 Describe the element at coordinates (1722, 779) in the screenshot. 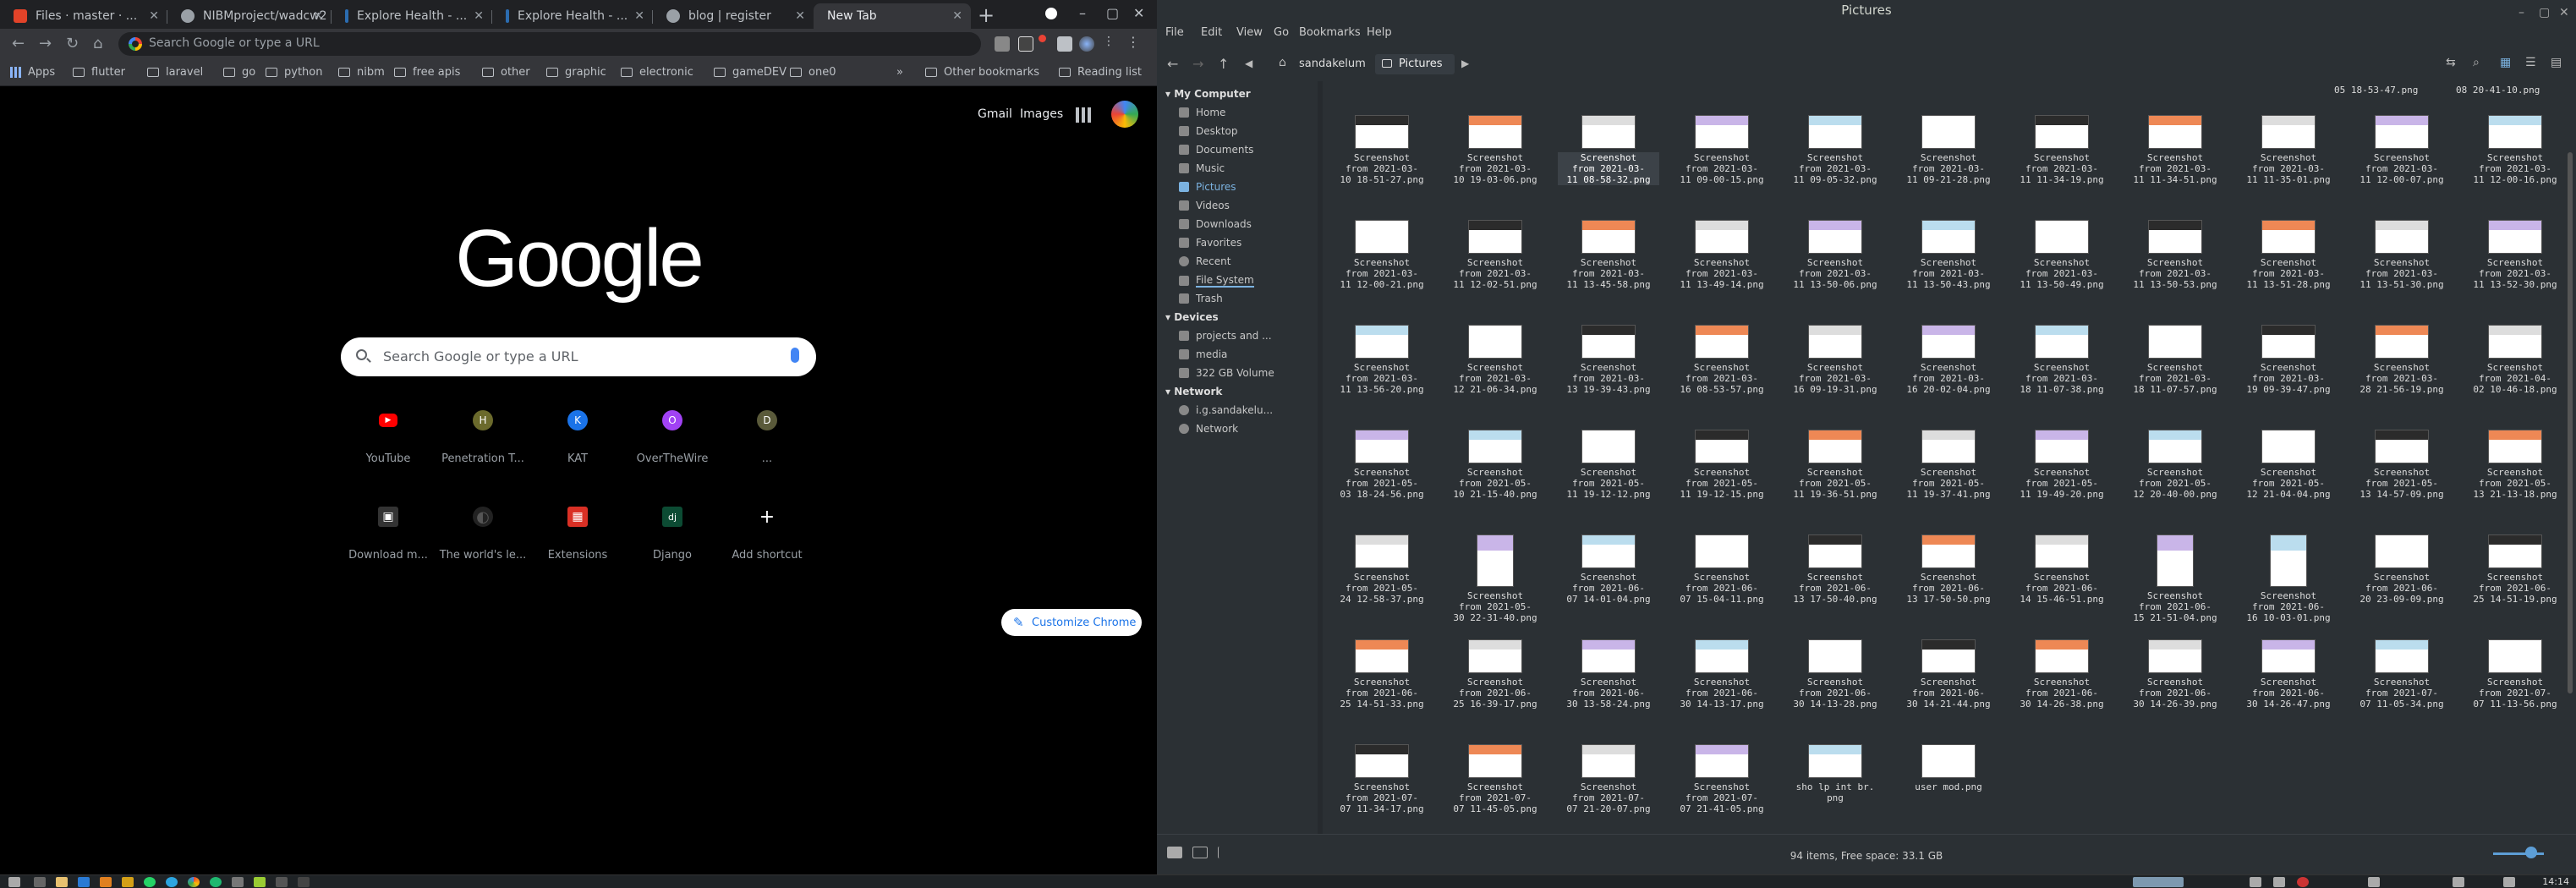

I see `file-item: Screenshot from 2021-07- 07 21-41-05.png` at that location.